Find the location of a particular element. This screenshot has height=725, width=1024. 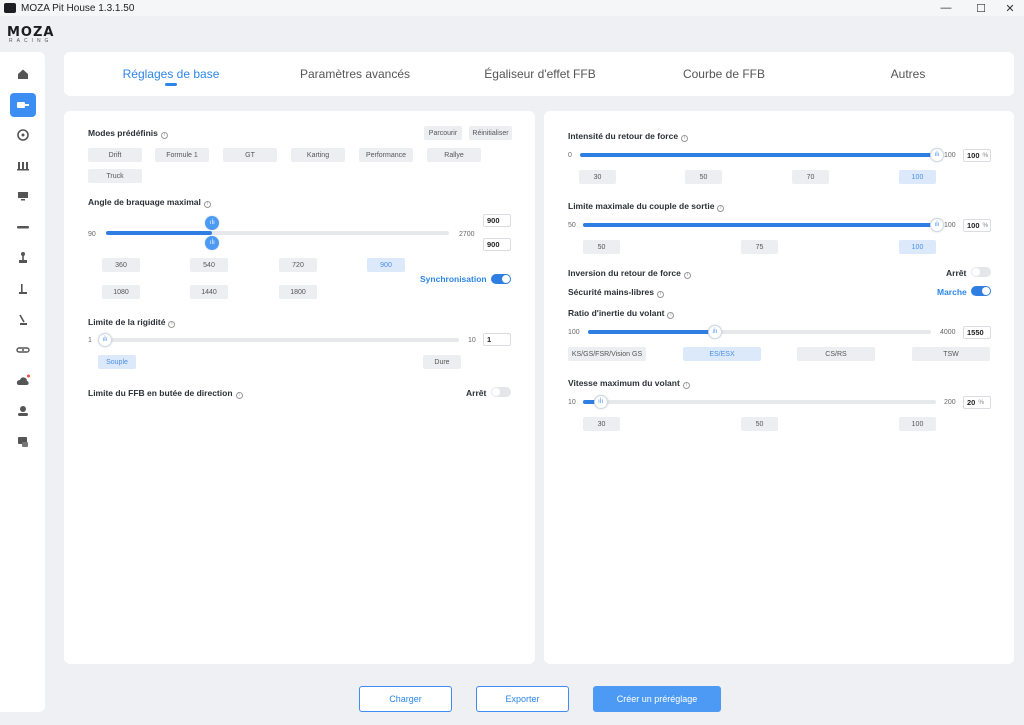

handbrake-icon is located at coordinates (23, 289).